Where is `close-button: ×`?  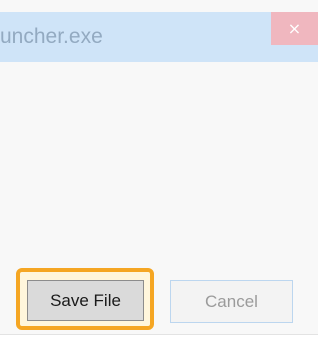
close-button: × is located at coordinates (294, 28).